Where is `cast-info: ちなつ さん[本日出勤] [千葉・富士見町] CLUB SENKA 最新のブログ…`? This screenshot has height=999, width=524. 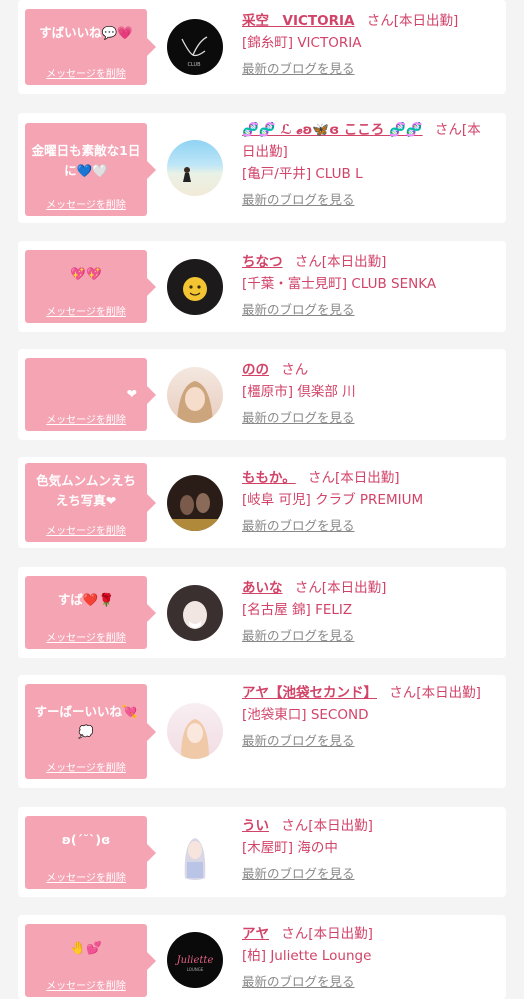 cast-info: ちなつ さん[本日出勤] [千葉・富士見町] CLUB SENKA 最新のブログ… is located at coordinates (368, 285).